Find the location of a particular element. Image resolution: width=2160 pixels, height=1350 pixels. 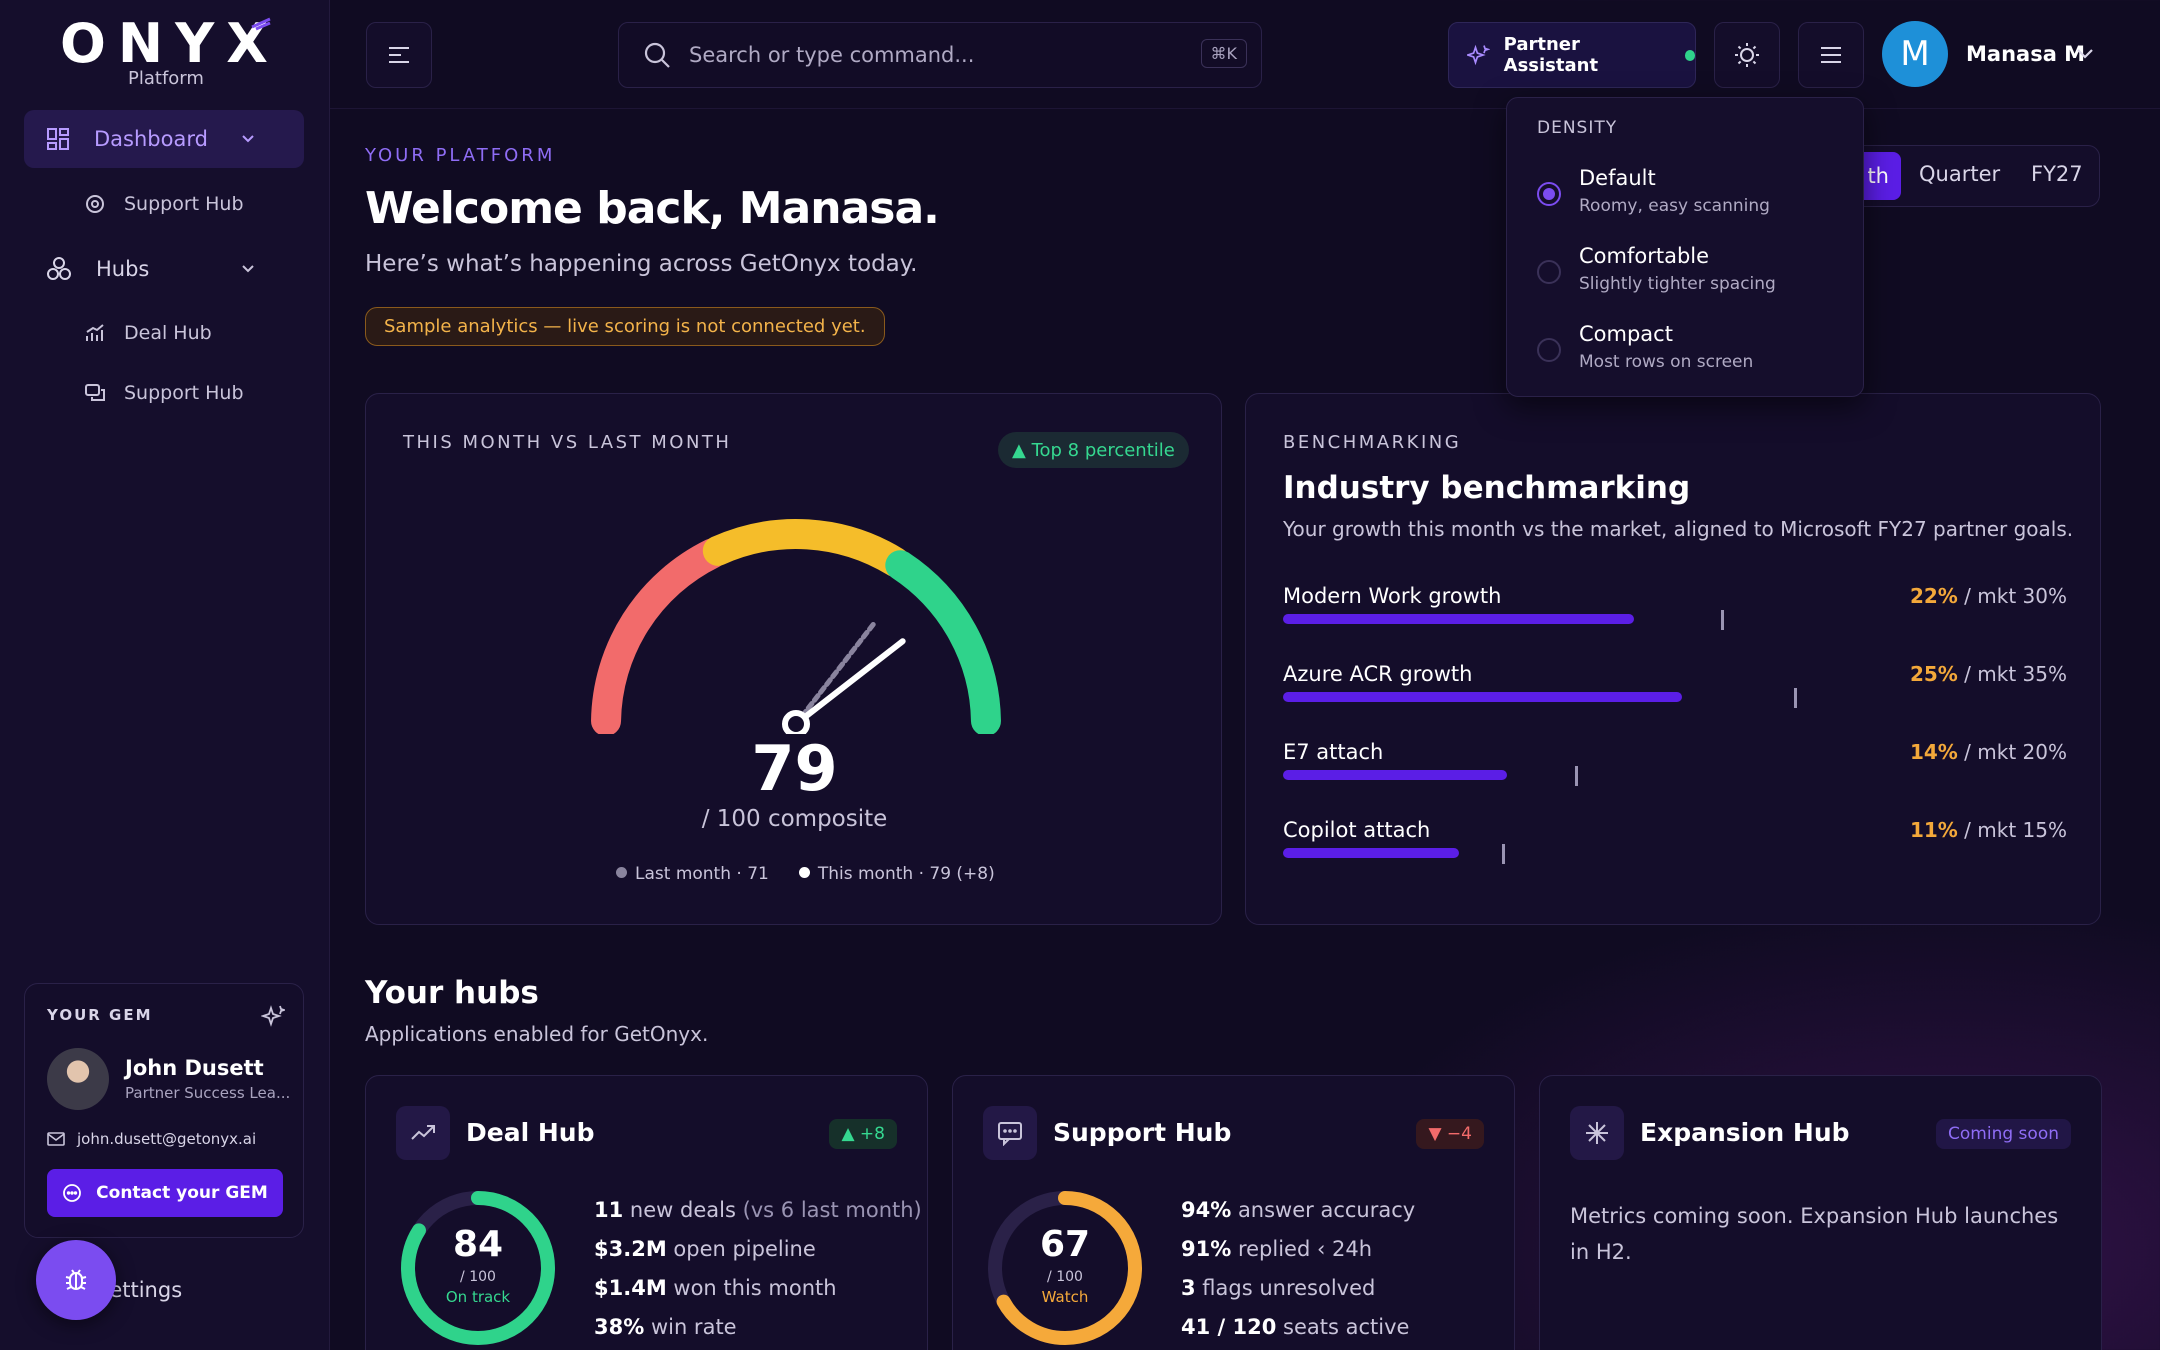

brand-logo: ONYX is located at coordinates (170, 43).